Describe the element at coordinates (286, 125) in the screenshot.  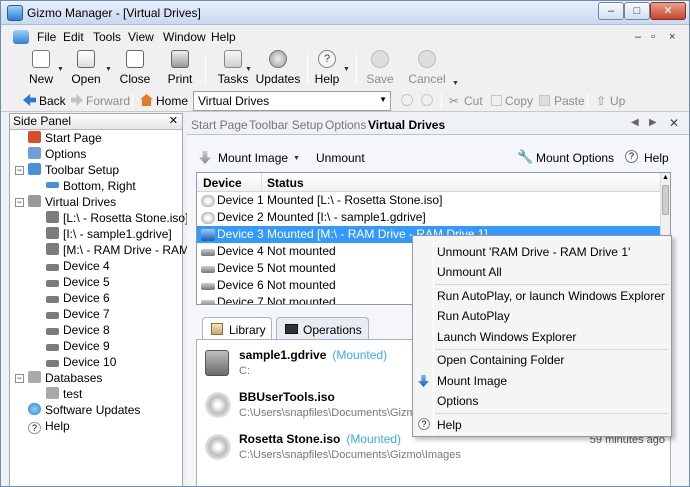
I see `tab-toolbar-setup: Toolbar Setup` at that location.